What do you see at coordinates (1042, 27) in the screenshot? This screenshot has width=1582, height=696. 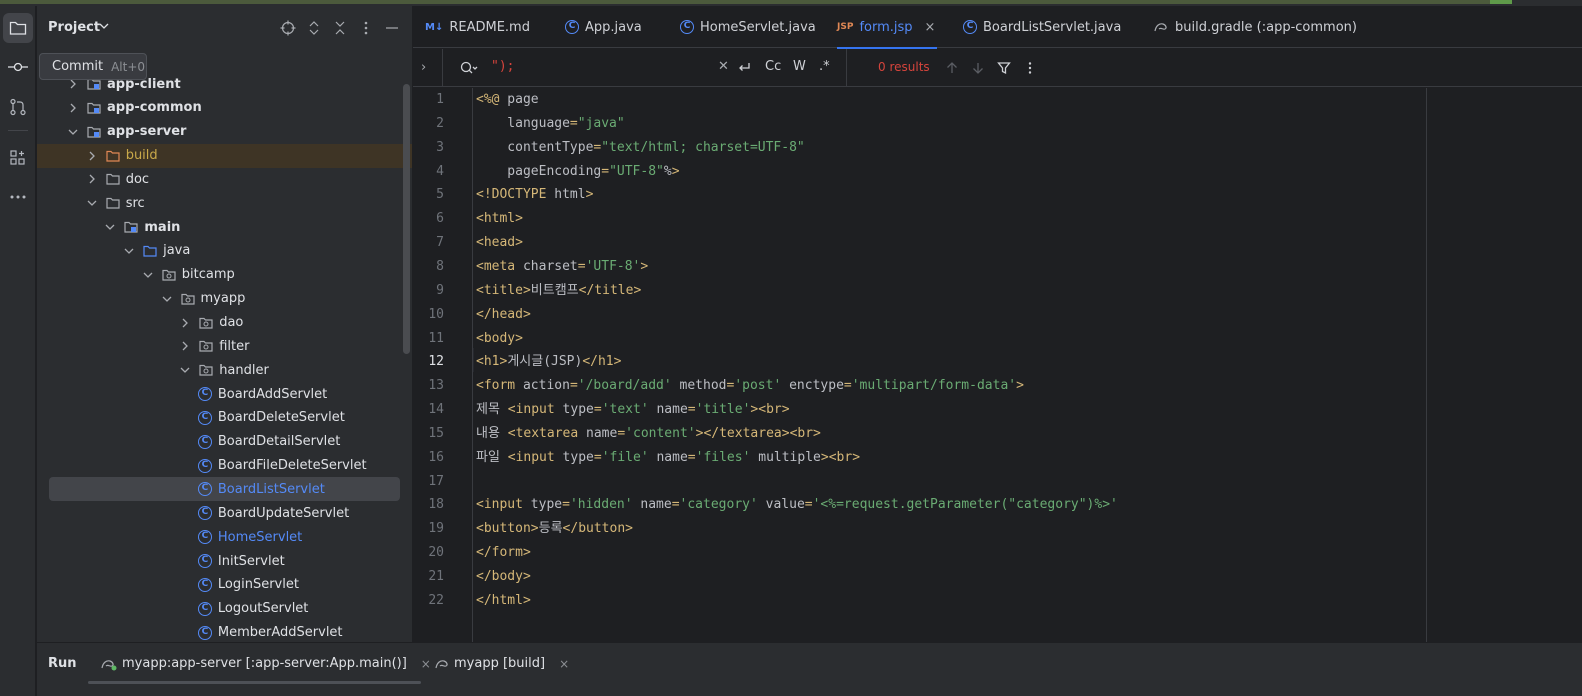 I see `tab-boardlistservlet-java: C BoardListServlet.java` at bounding box center [1042, 27].